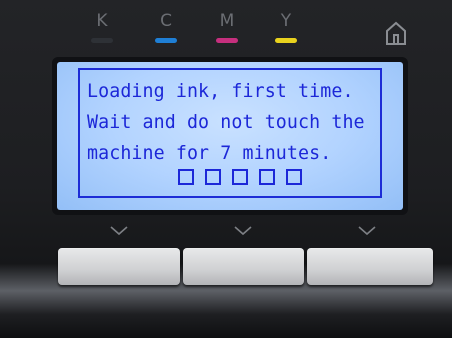 This screenshot has height=338, width=452. I want to click on ink-level-magenta: M, so click(227, 26).